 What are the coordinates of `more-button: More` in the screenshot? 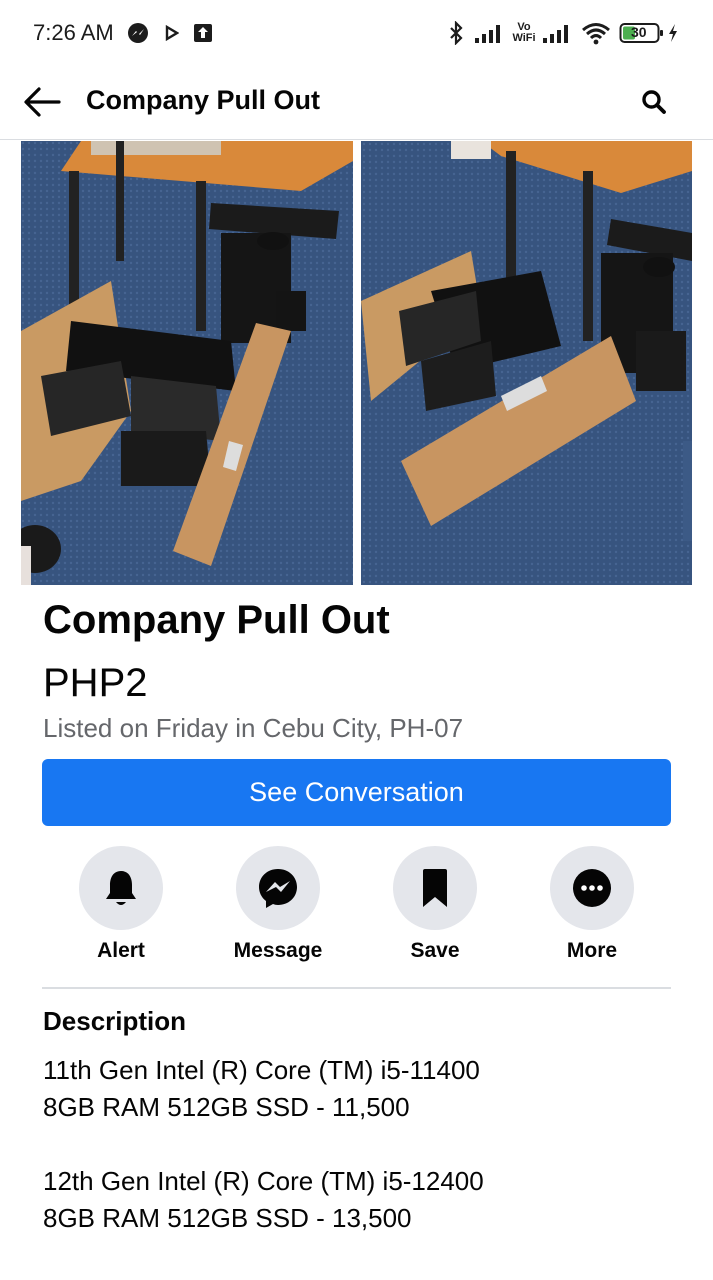 It's located at (592, 906).